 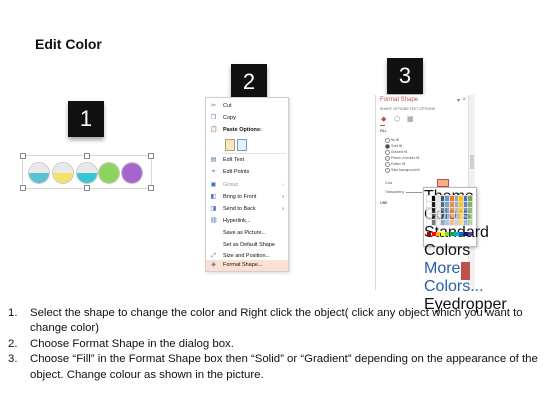 What do you see at coordinates (387, 140) in the screenshot?
I see `radio-no-fill` at bounding box center [387, 140].